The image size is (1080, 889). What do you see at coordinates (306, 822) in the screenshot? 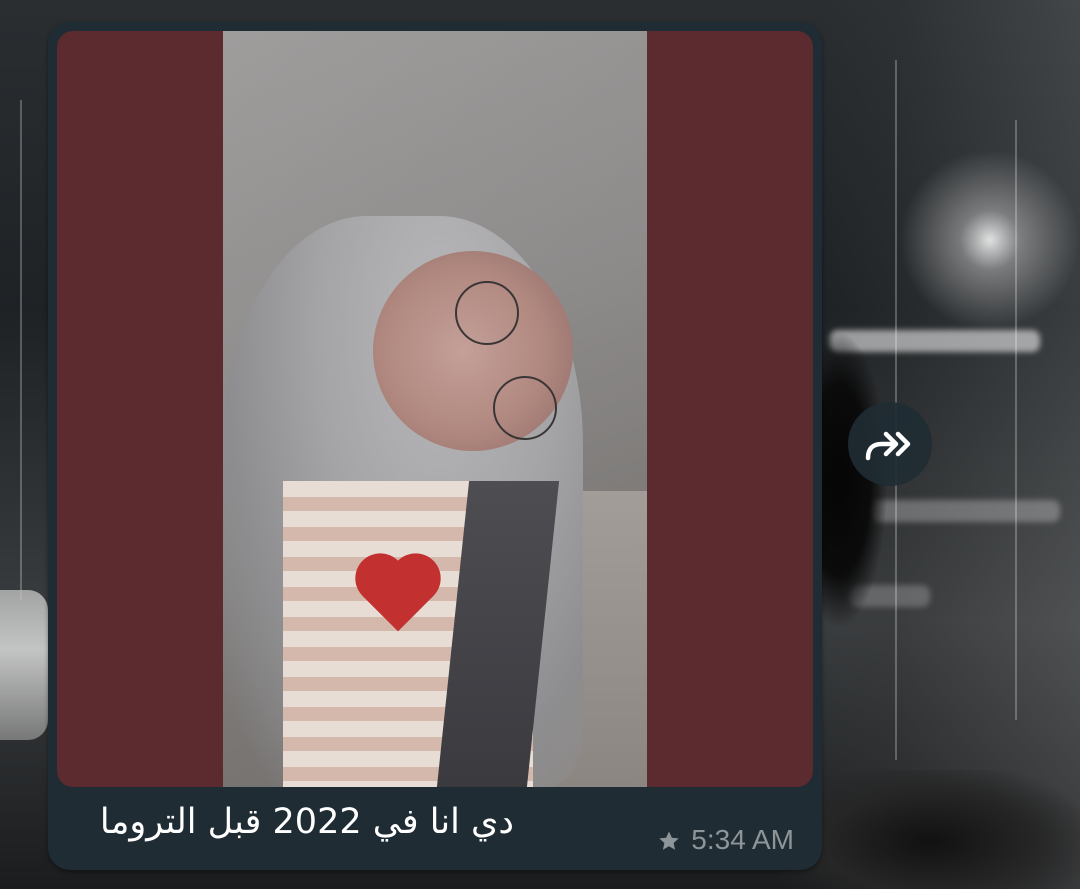
I see `message-caption: دي انا في 2022 قبل التروما` at bounding box center [306, 822].